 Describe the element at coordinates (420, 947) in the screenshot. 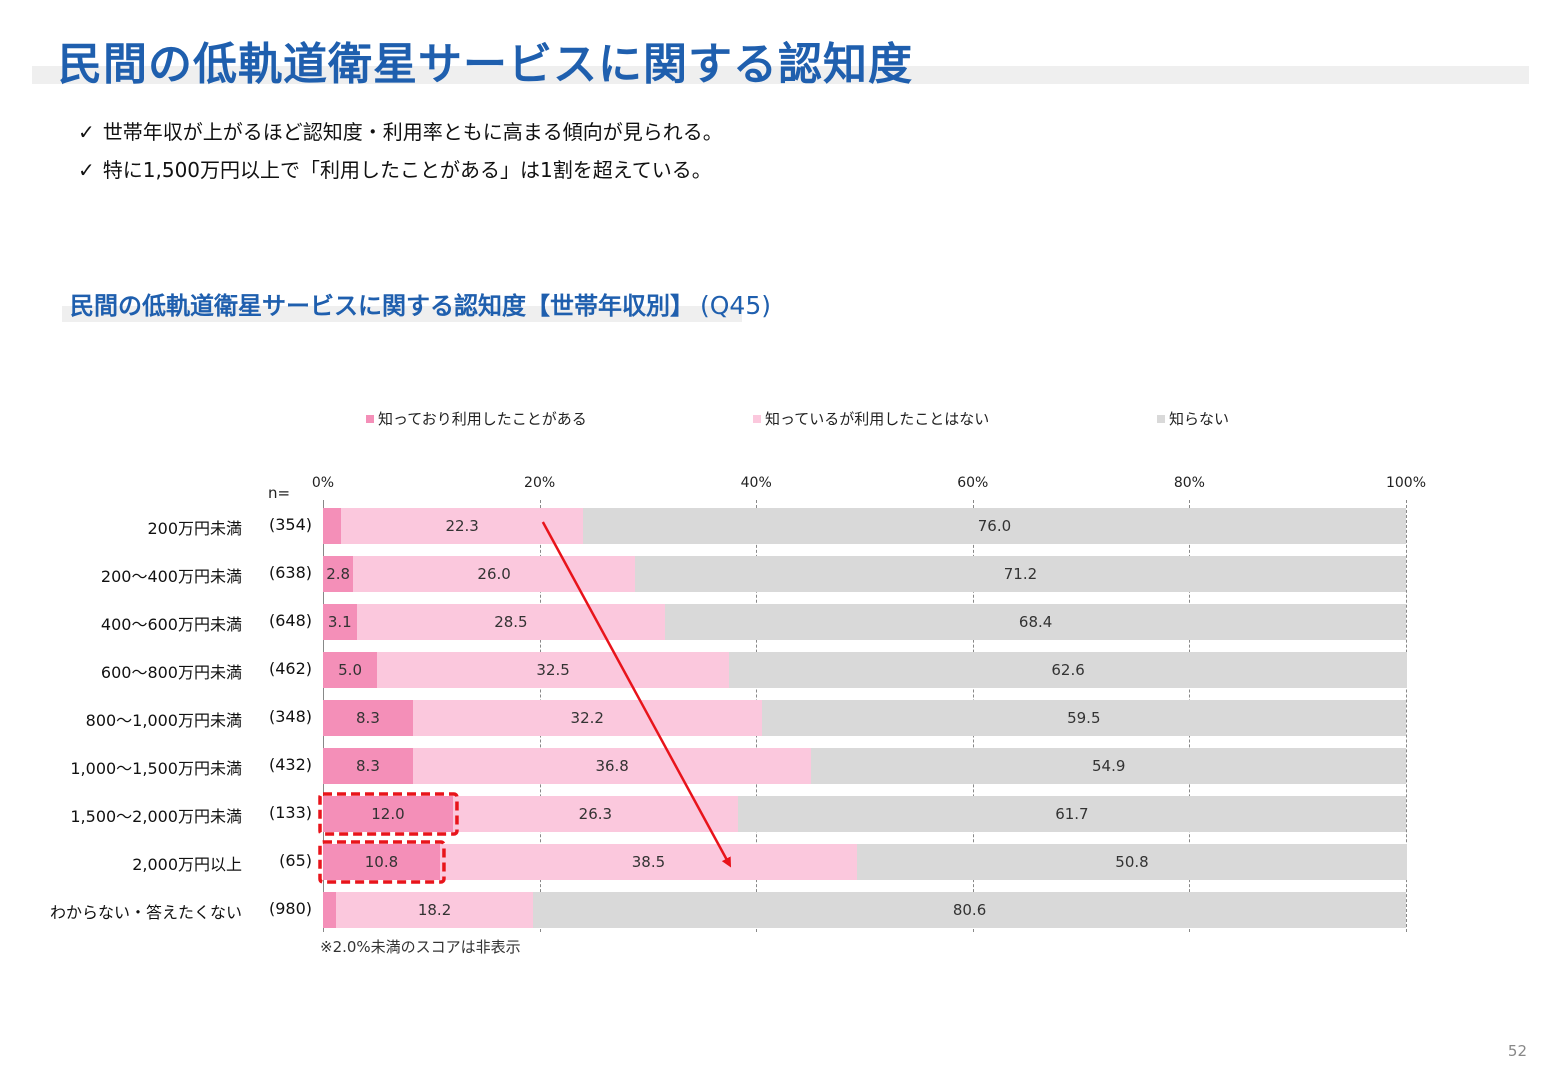

I see `footnote: ※2.0%未満のスコアは非表示` at that location.